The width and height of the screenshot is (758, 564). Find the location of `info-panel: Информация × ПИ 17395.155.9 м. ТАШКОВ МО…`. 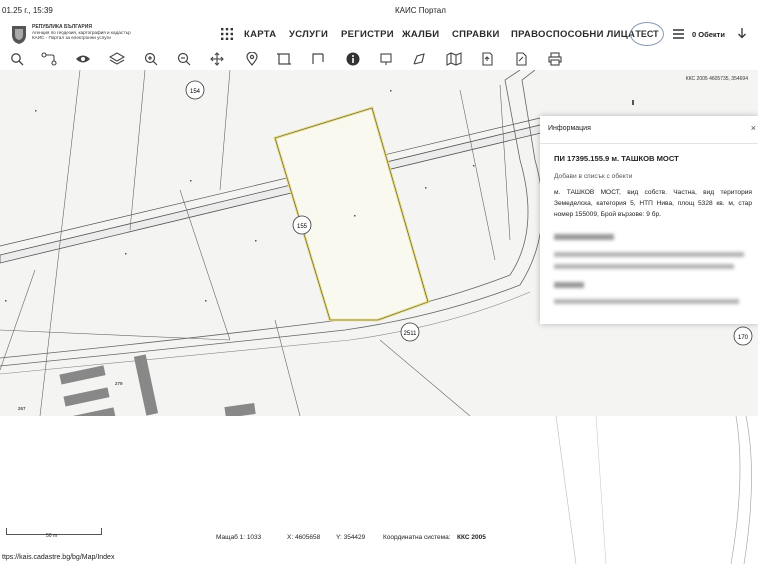

info-panel: Информация × ПИ 17395.155.9 м. ТАШКОВ МО… is located at coordinates (649, 220).